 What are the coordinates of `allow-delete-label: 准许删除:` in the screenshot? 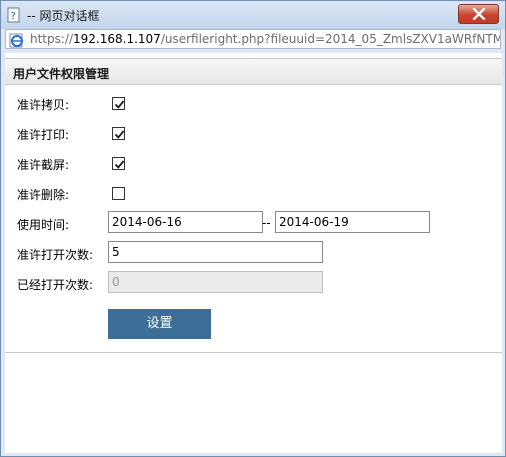 It's located at (43, 195).